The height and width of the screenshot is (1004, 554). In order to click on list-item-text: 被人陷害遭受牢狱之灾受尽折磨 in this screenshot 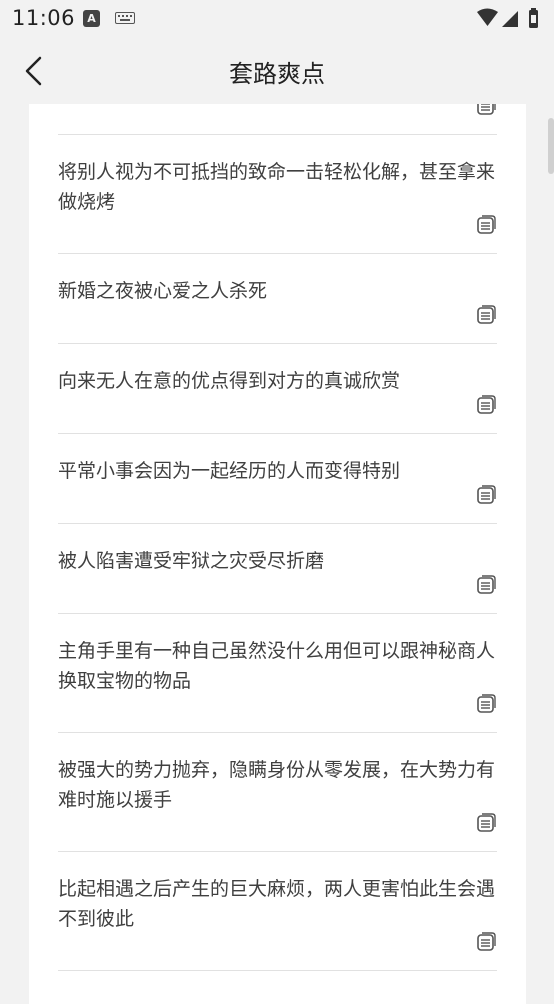, I will do `click(191, 561)`.